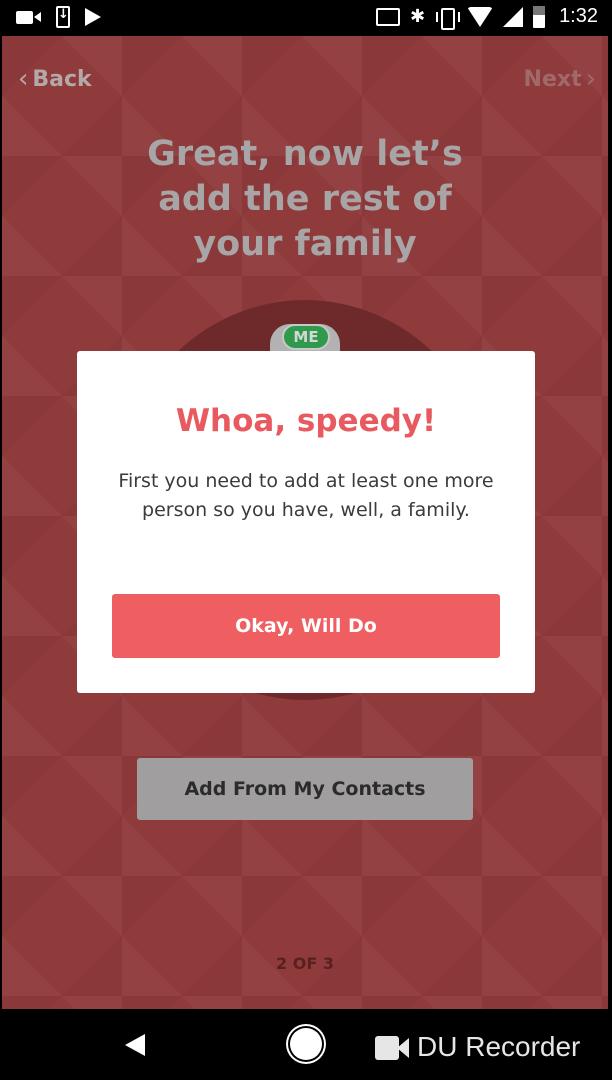  What do you see at coordinates (392, 1047) in the screenshot?
I see `recorder-camera-icon` at bounding box center [392, 1047].